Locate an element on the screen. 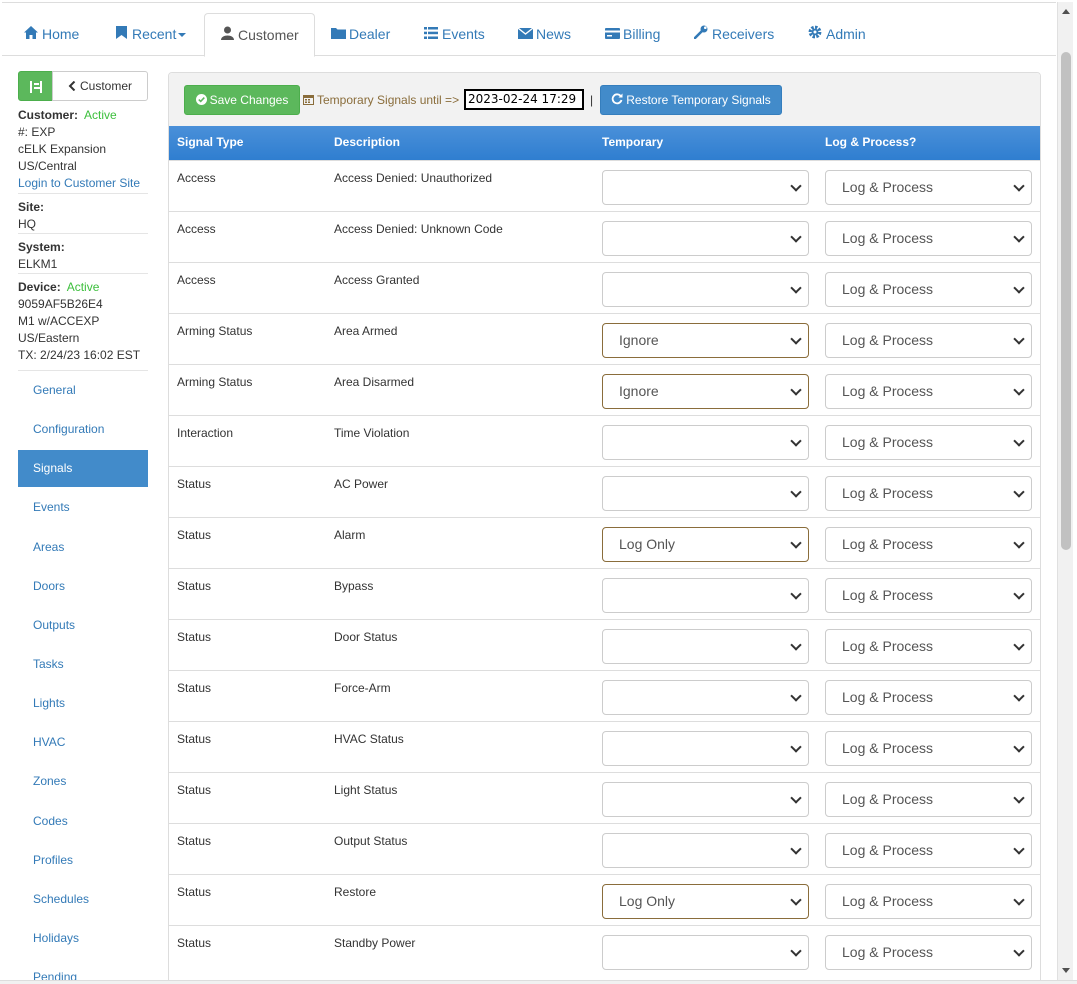  signal-type-cell: Arming Status is located at coordinates (215, 331).